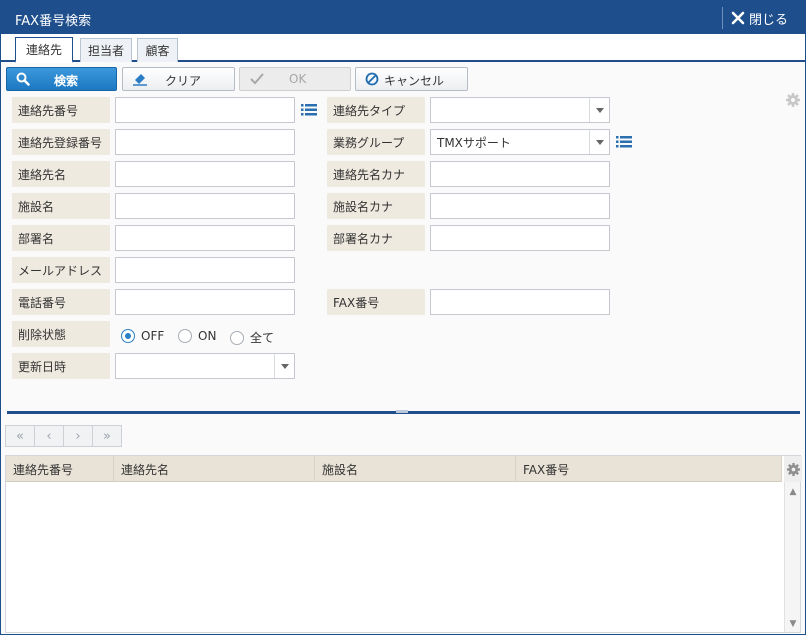  I want to click on tab-customer-label: 顧客, so click(157, 51).